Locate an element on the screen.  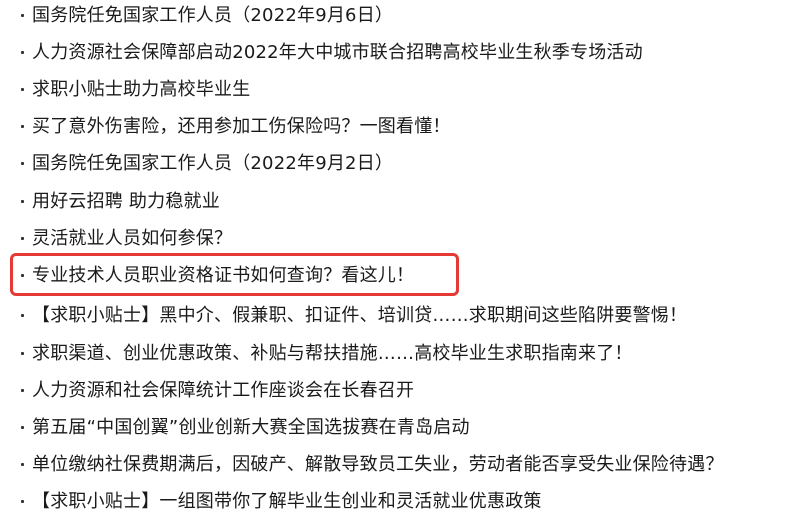
news-link: 国务院任免国家工作人员（2022年9月2日） is located at coordinates (212, 163).